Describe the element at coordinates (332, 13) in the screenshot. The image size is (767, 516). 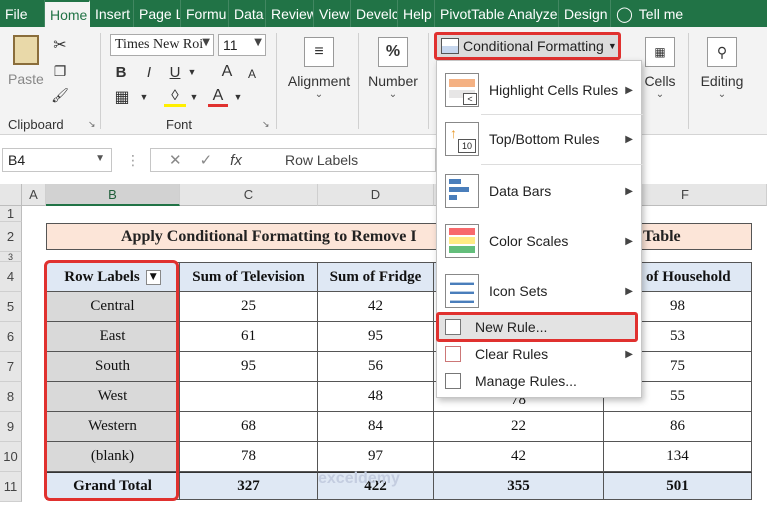
I see `tab-view: View` at that location.